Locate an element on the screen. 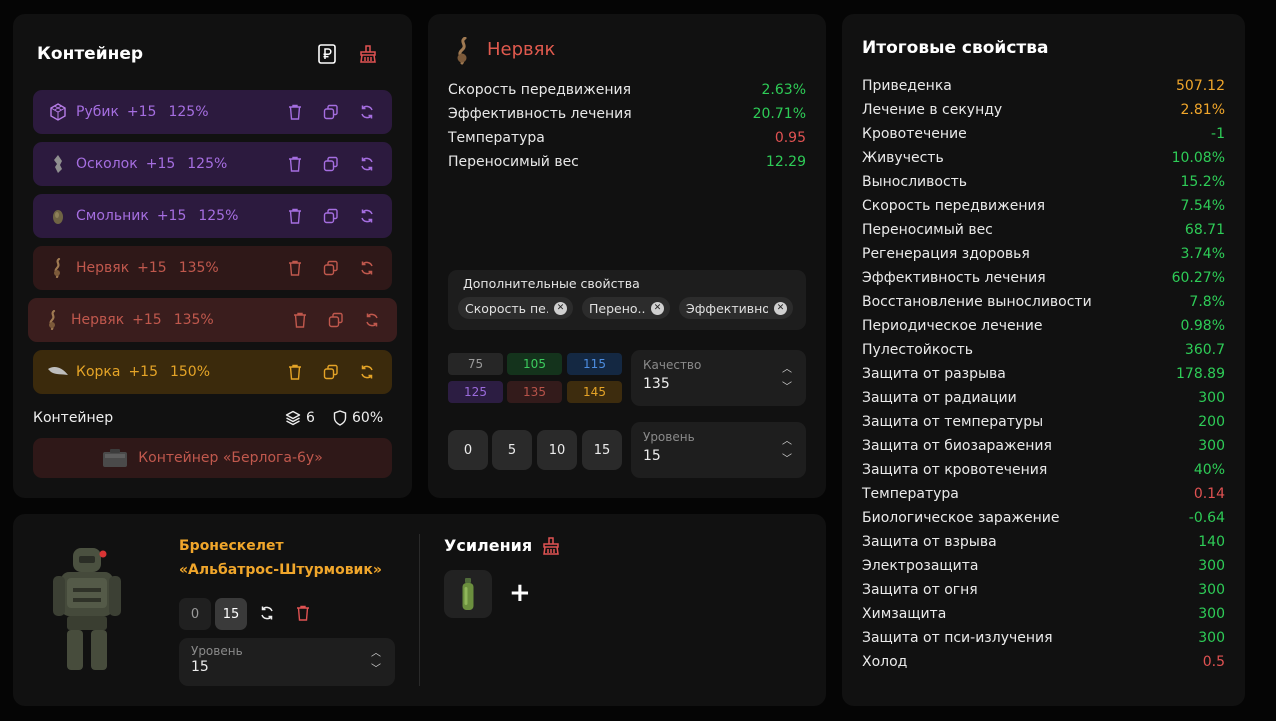  artifact-row: Нервяк +15 135% is located at coordinates (212, 268).